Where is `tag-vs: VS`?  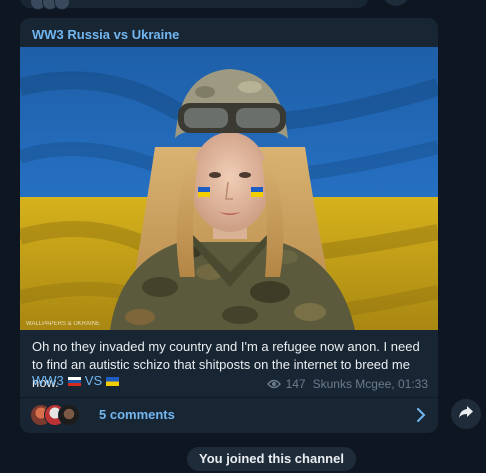 tag-vs: VS is located at coordinates (93, 380).